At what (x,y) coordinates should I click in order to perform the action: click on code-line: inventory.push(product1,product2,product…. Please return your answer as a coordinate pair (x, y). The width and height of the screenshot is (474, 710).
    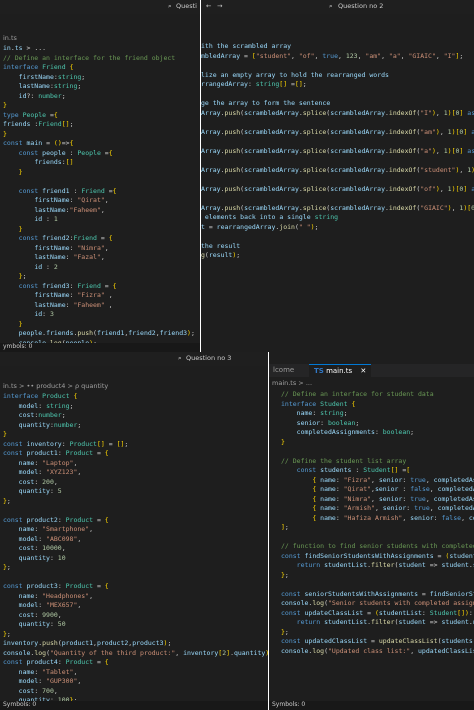
    Looking at the image, I should click on (135, 644).